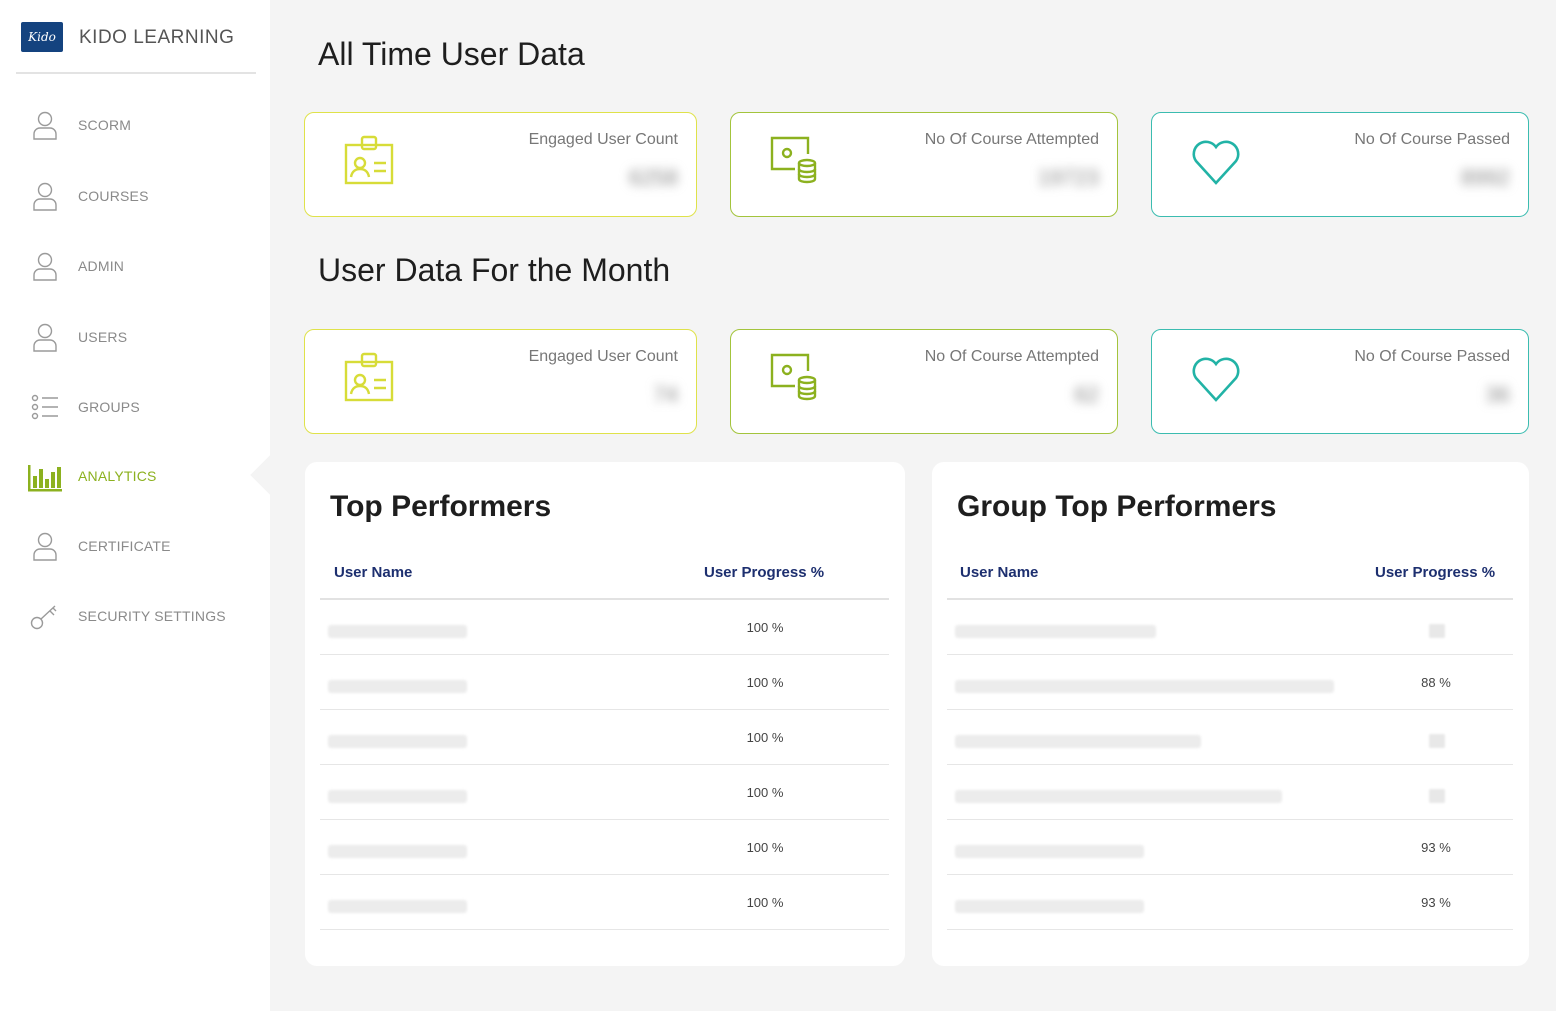  What do you see at coordinates (1117, 506) in the screenshot?
I see `panel-title: Group Top Performers` at bounding box center [1117, 506].